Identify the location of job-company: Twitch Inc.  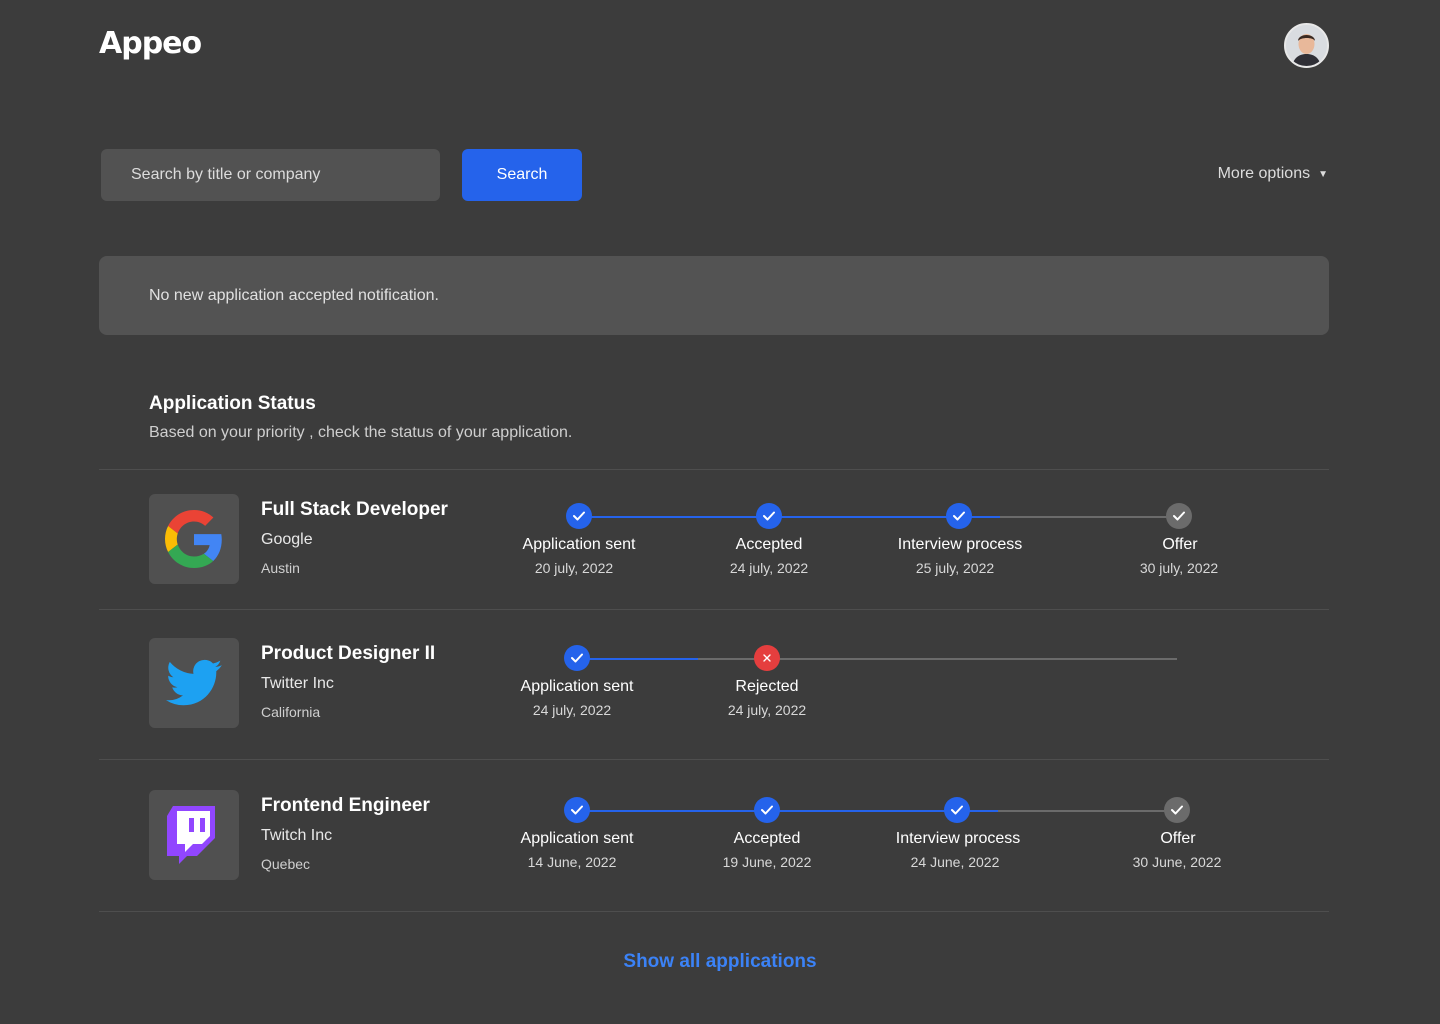
(297, 835).